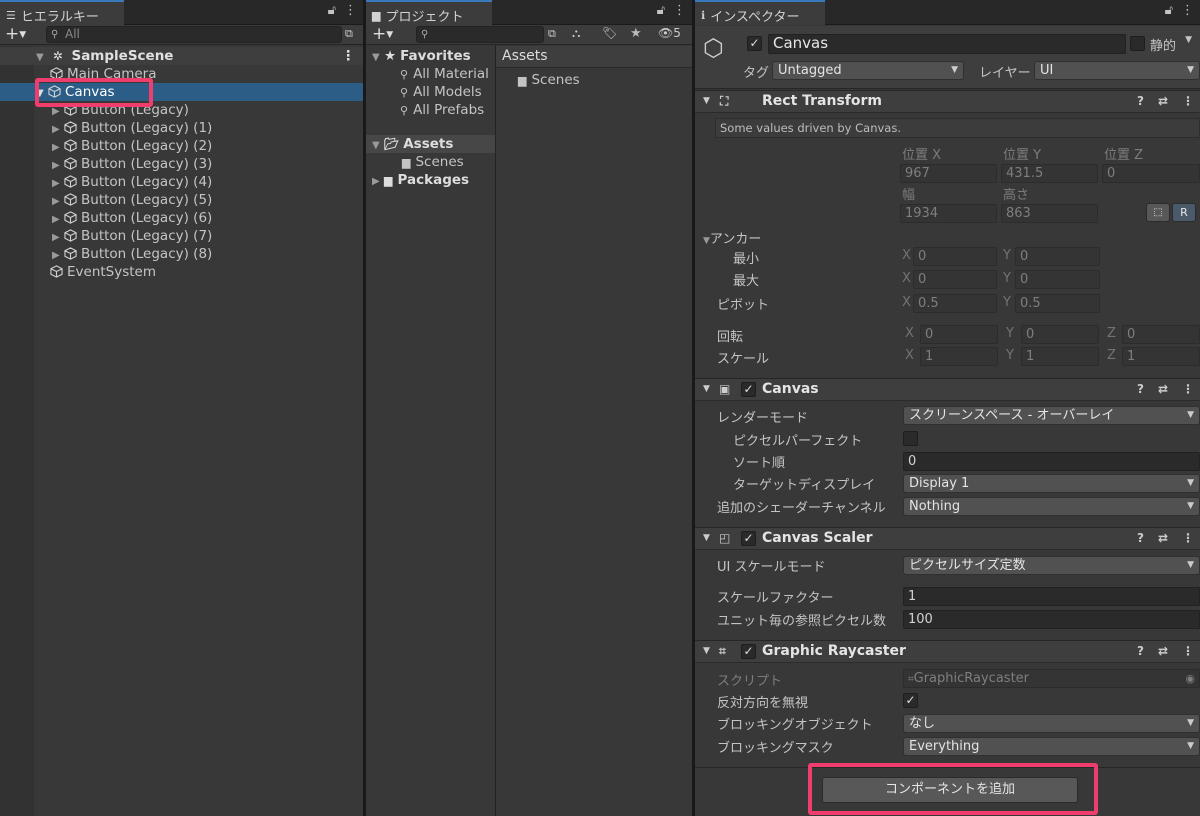 This screenshot has height=816, width=1200. I want to click on favorites-item: ⚲ All Models, so click(430, 92).